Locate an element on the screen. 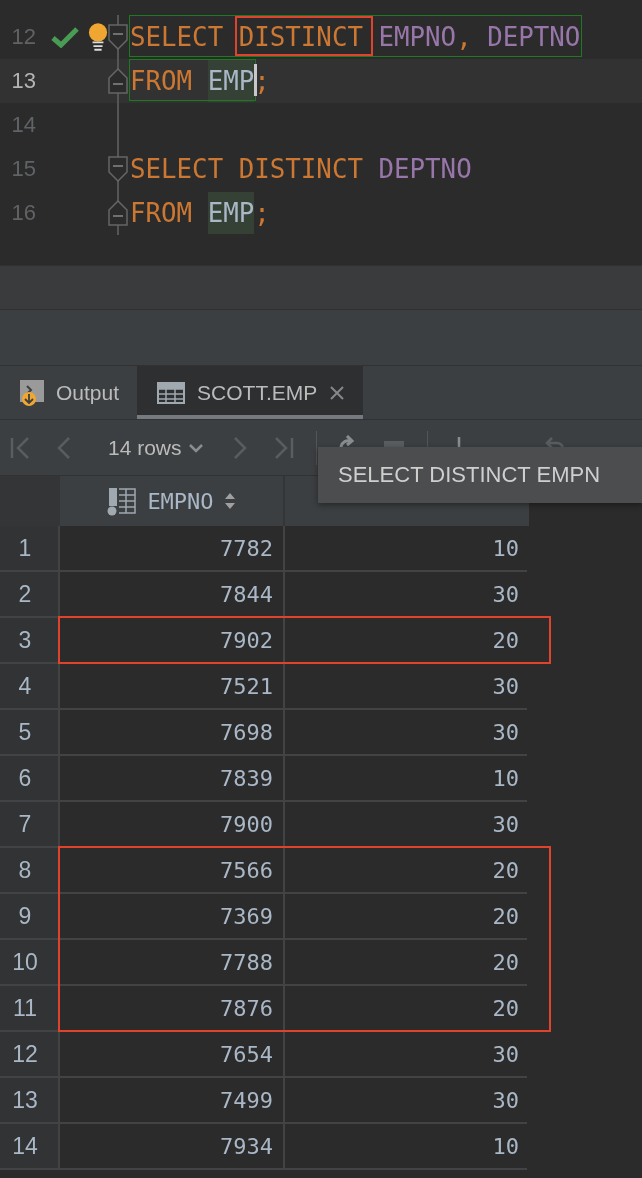  table-cell: 7654 is located at coordinates (171, 1054).